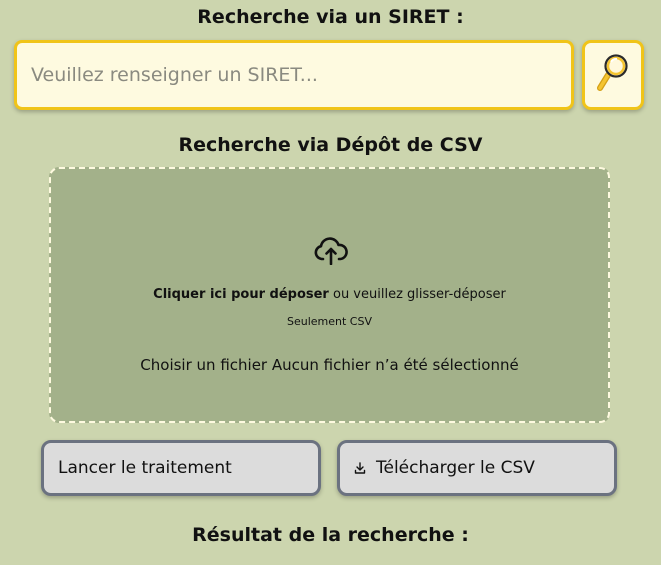 The image size is (661, 565). Describe the element at coordinates (145, 468) in the screenshot. I see `run-processing-label: Lancer le traitement` at that location.